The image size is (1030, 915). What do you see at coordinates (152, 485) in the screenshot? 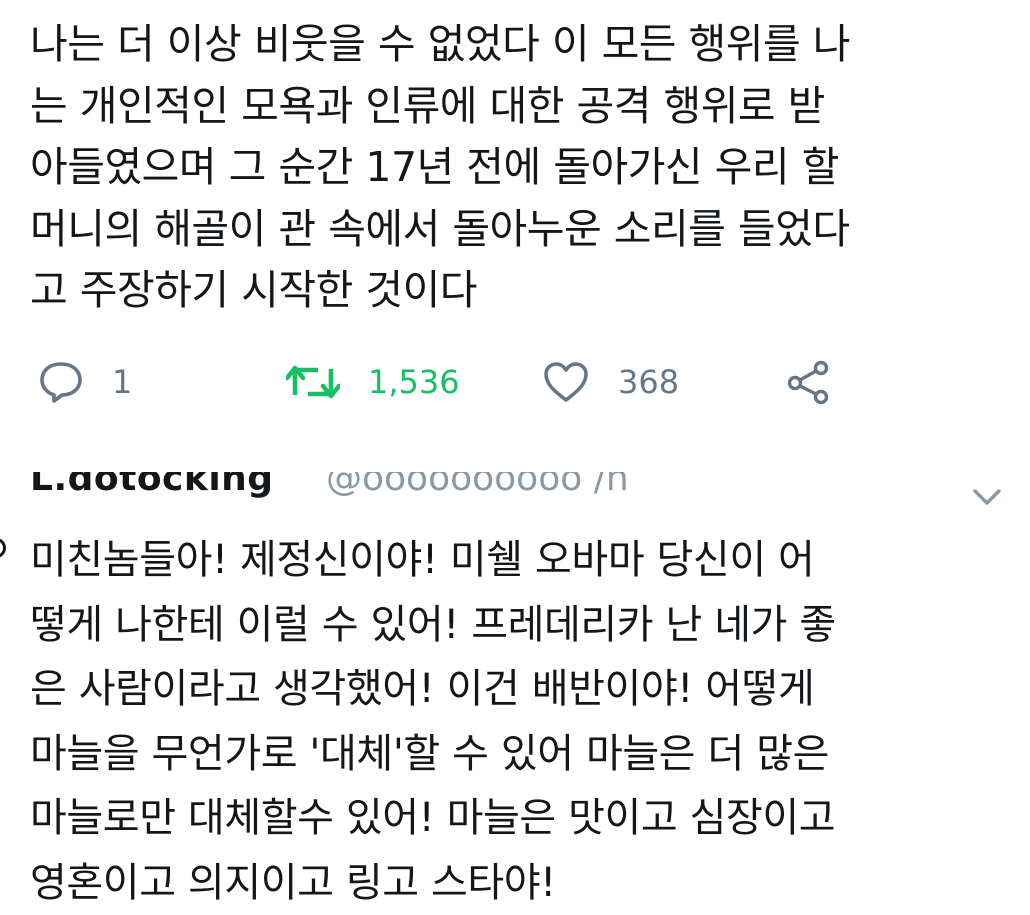
I see `display-name: L.dotocking` at bounding box center [152, 485].